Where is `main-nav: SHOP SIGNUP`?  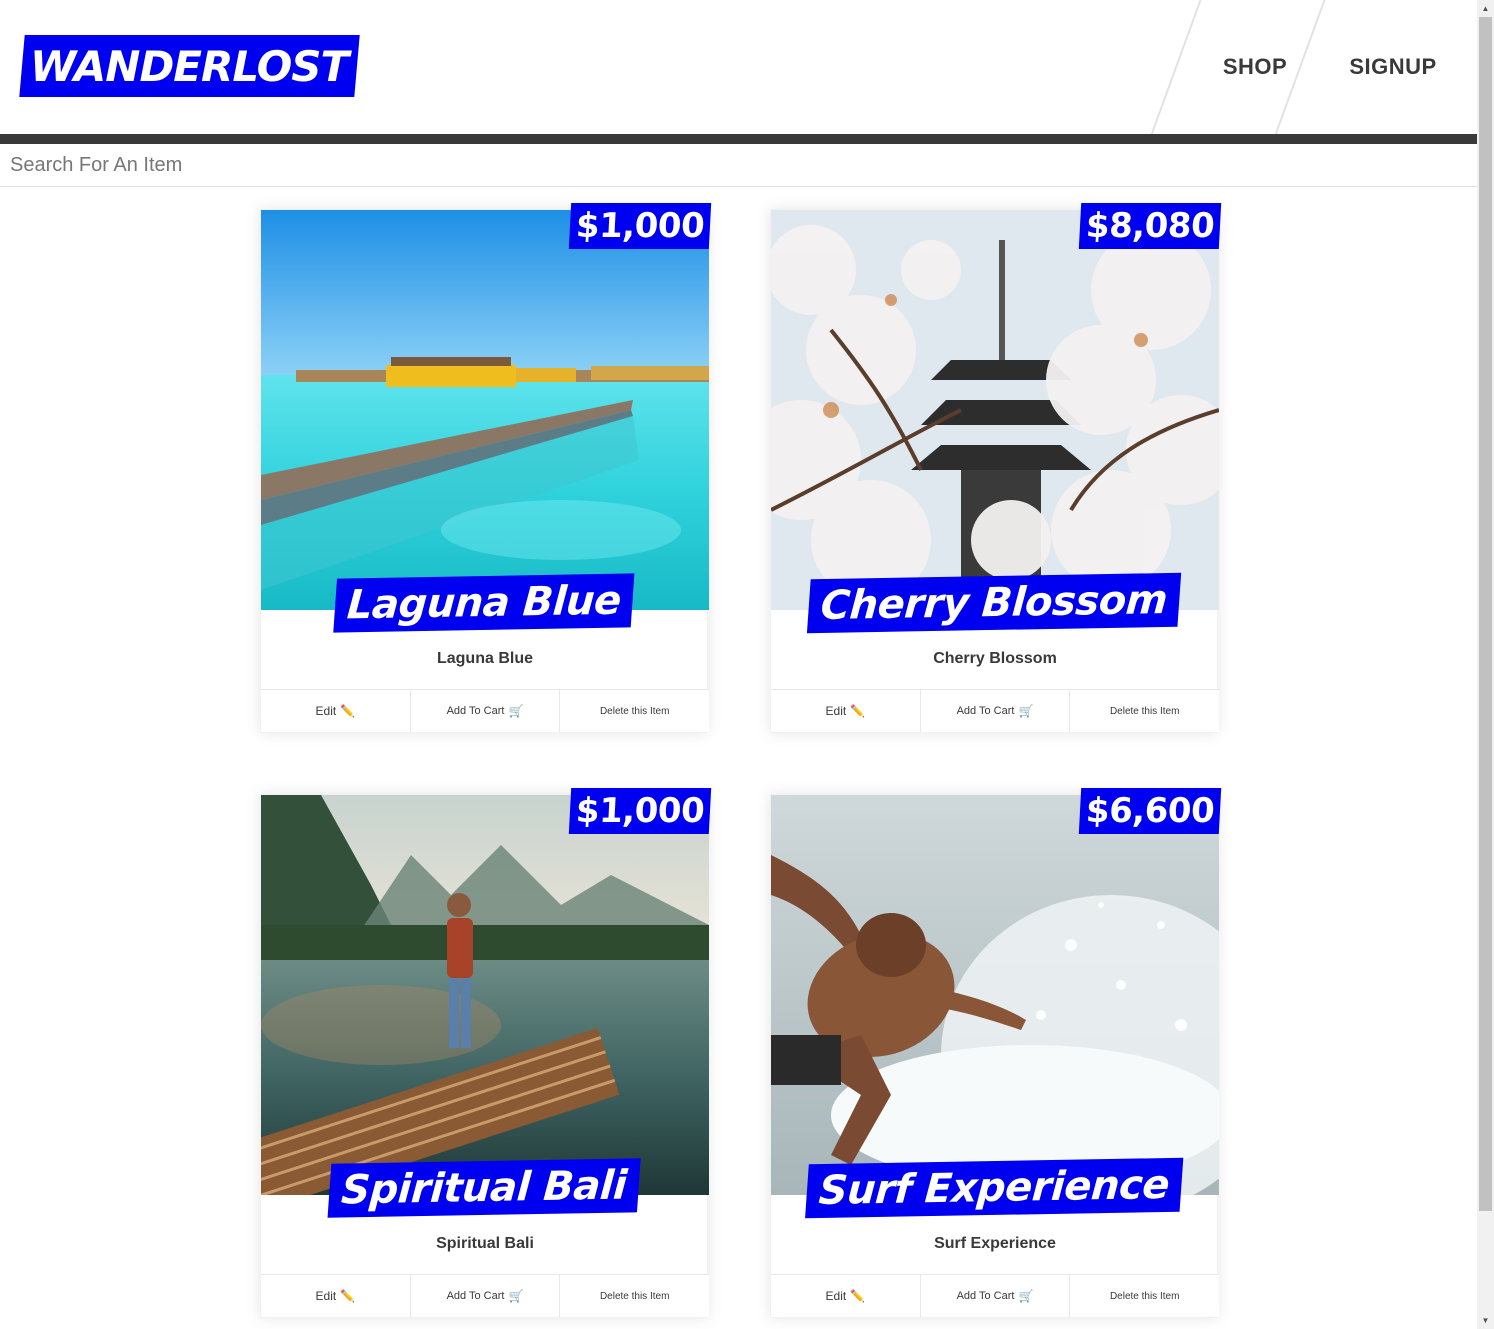
main-nav: SHOP SIGNUP is located at coordinates (1313, 69).